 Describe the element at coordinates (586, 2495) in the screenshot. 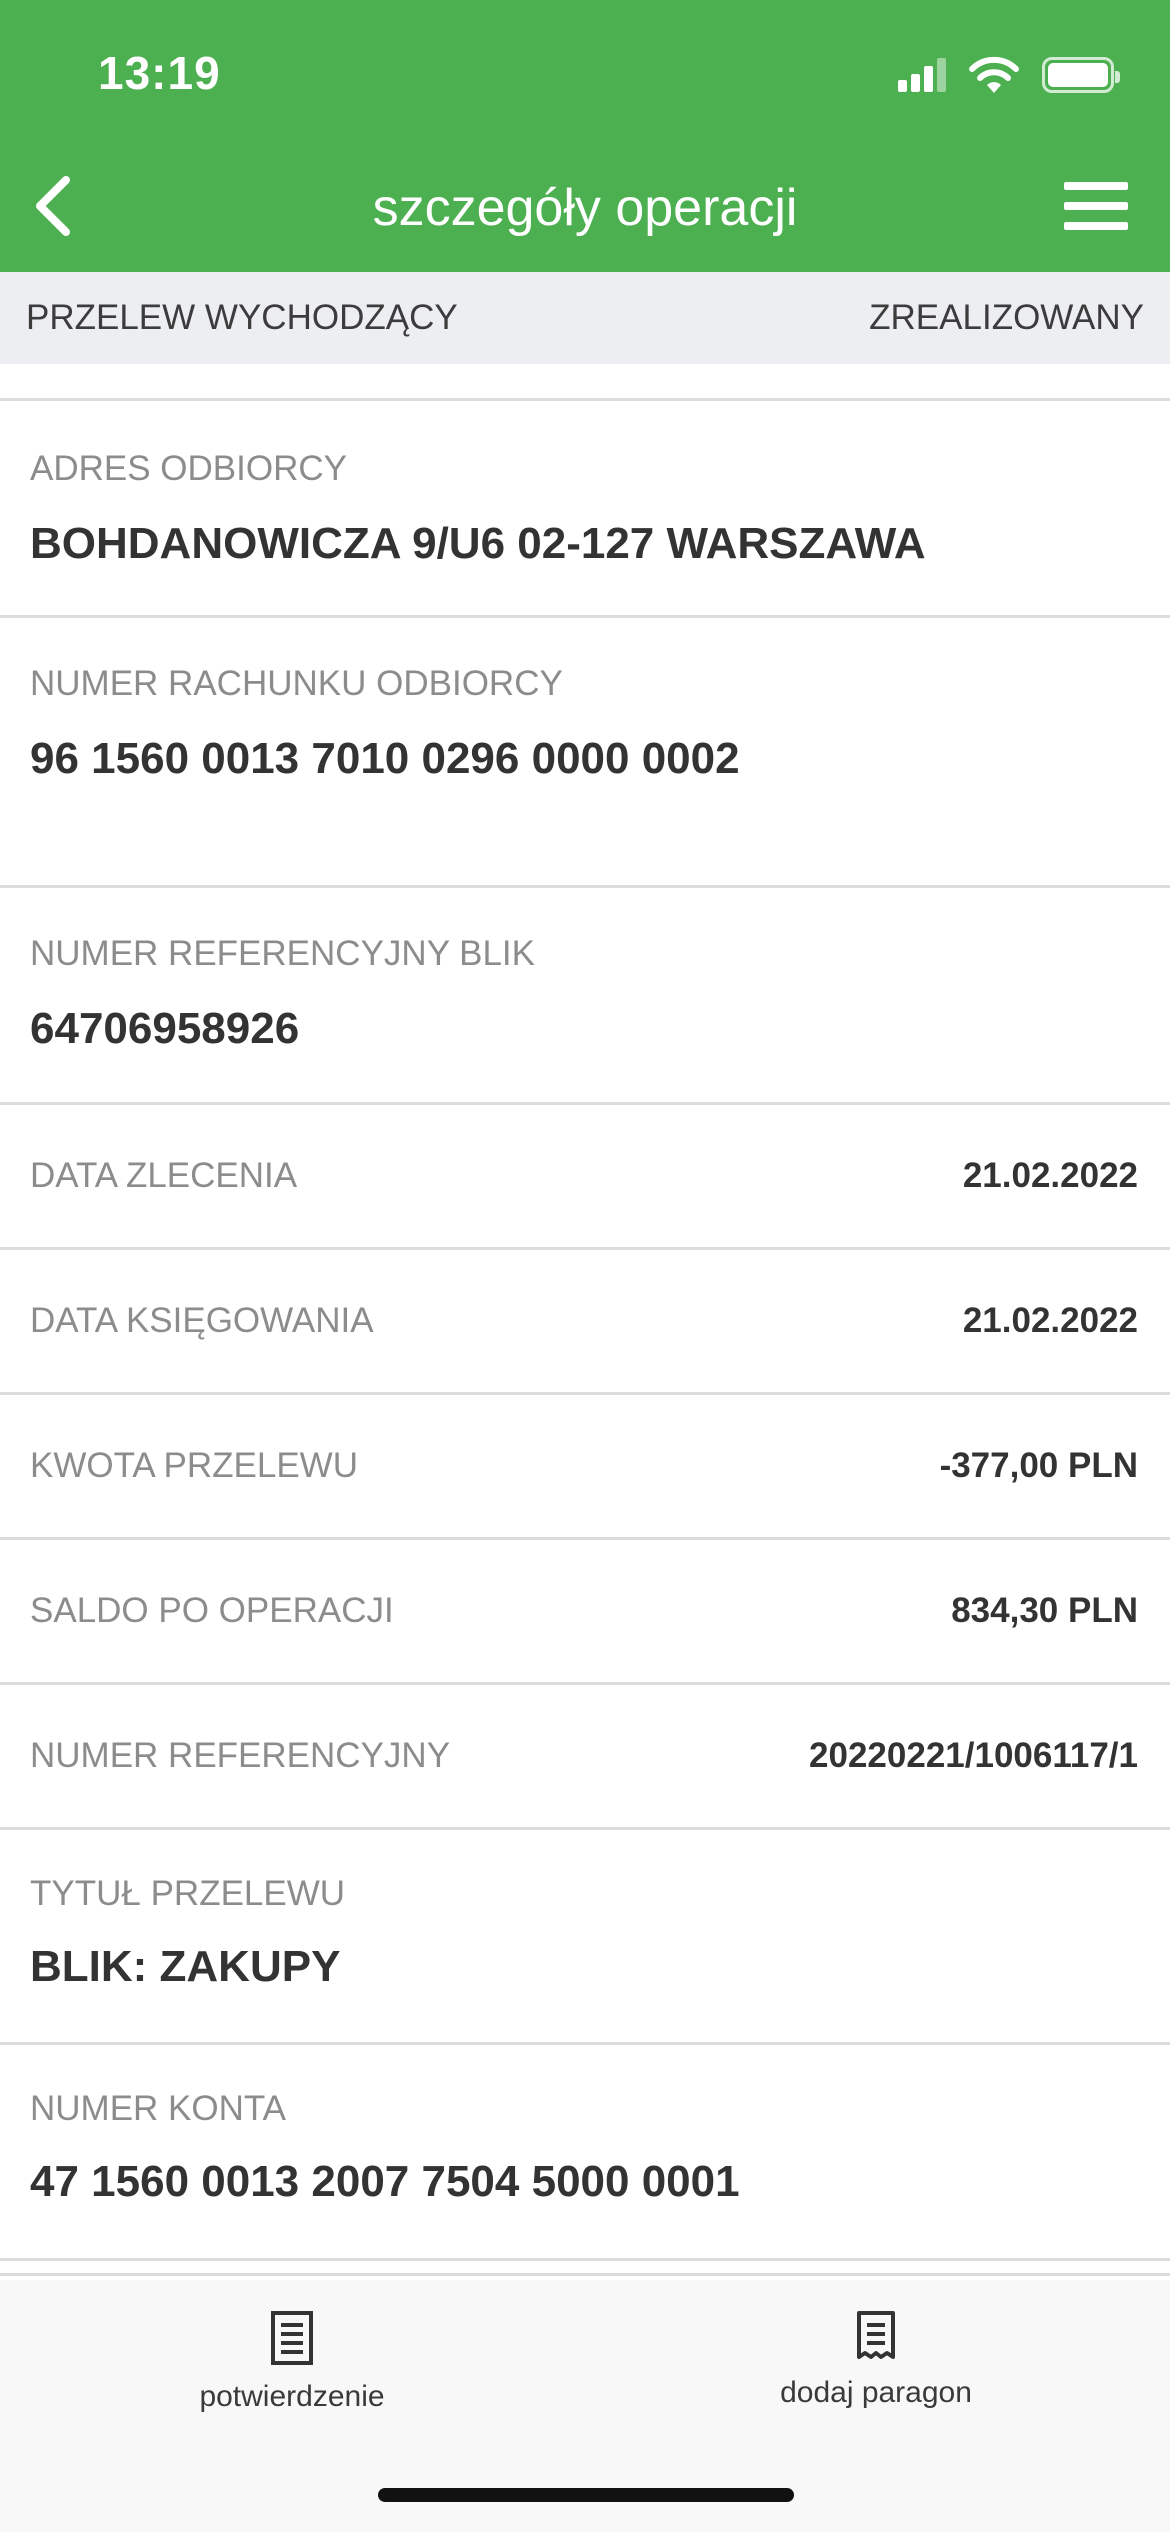

I see `home-indicator` at that location.